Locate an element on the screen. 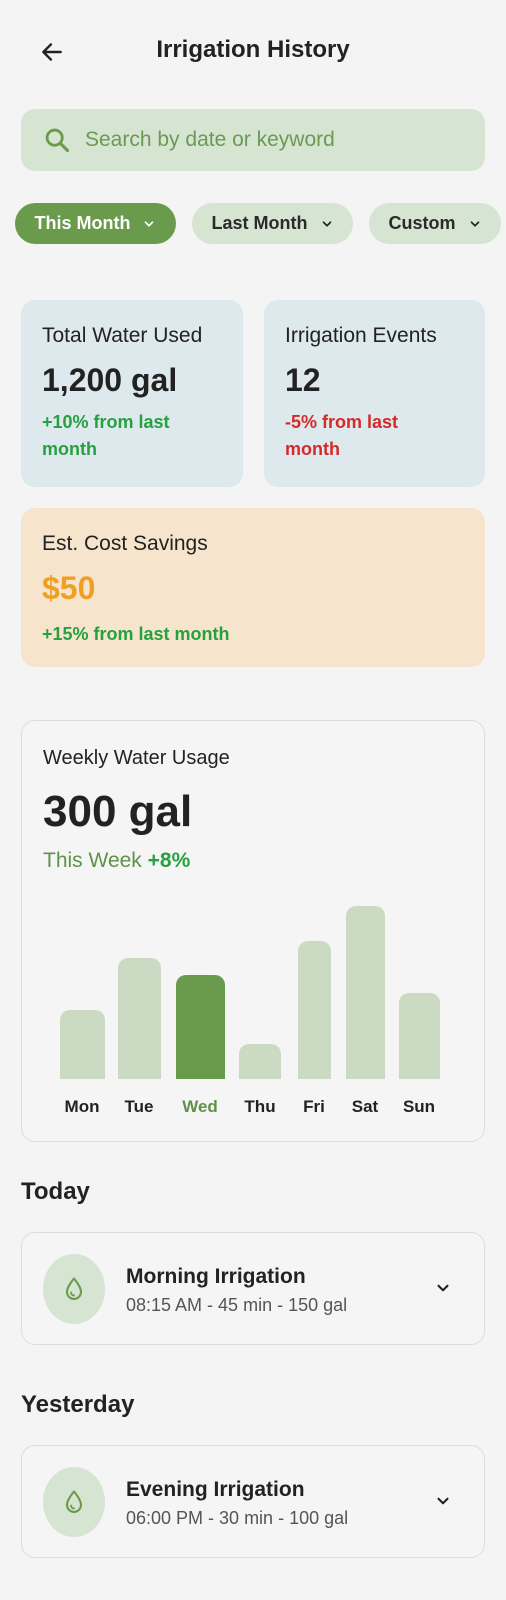  tick-label-tue: Tue is located at coordinates (139, 1106).